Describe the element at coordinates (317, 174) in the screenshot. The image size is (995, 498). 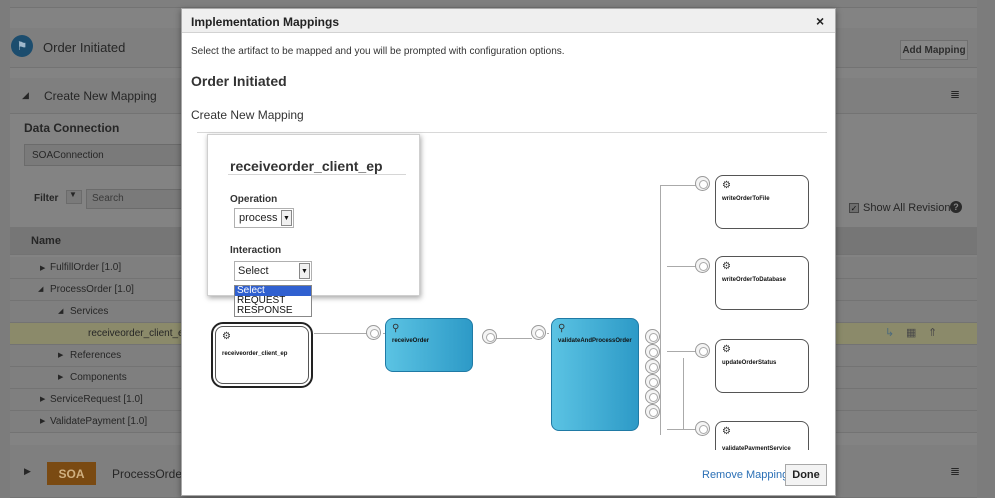
I see `divider` at that location.